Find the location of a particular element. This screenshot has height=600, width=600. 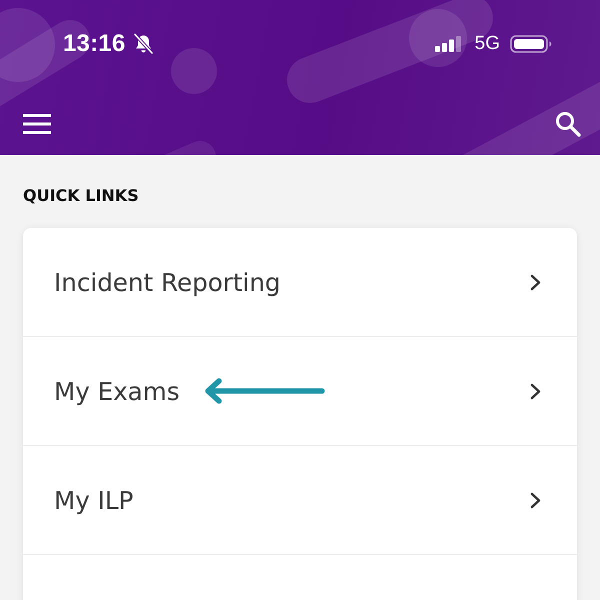

signal-icon is located at coordinates (448, 44).